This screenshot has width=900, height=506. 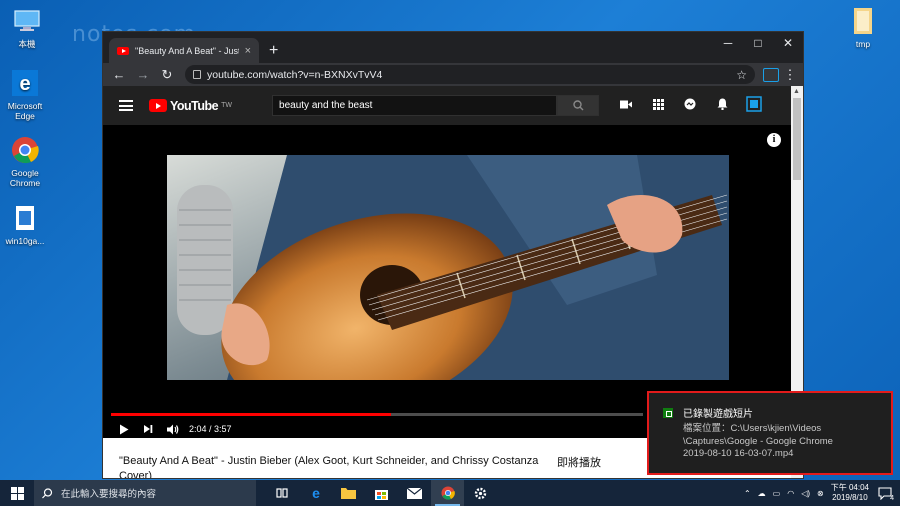 I want to click on close-button: ✕, so click(x=788, y=43).